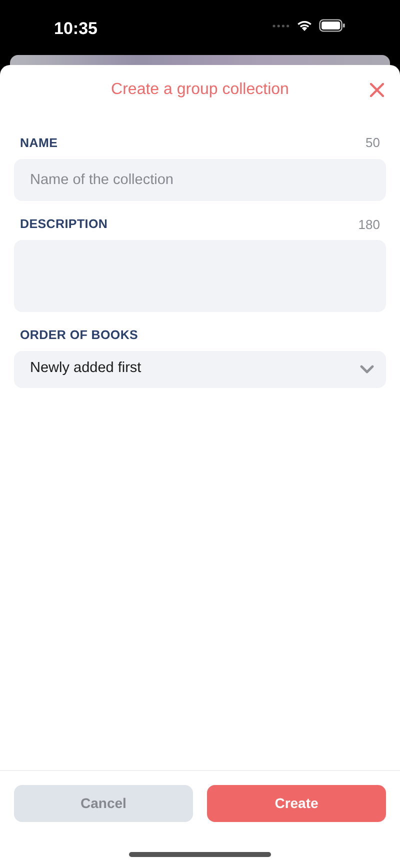 The image size is (400, 867). What do you see at coordinates (367, 369) in the screenshot?
I see `chevron-down-icon` at bounding box center [367, 369].